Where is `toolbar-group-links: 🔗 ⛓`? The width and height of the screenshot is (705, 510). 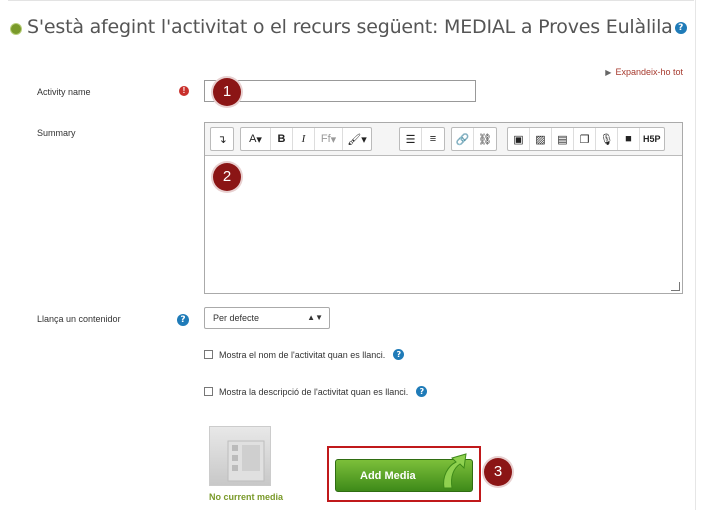
toolbar-group-links: 🔗 ⛓ is located at coordinates (474, 139).